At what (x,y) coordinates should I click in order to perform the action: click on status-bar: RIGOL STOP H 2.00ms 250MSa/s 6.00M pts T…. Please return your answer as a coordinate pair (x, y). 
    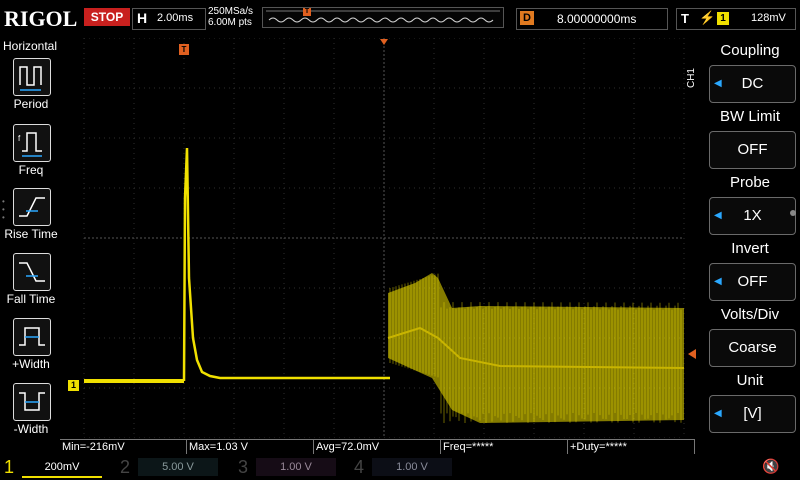
    Looking at the image, I should click on (400, 18).